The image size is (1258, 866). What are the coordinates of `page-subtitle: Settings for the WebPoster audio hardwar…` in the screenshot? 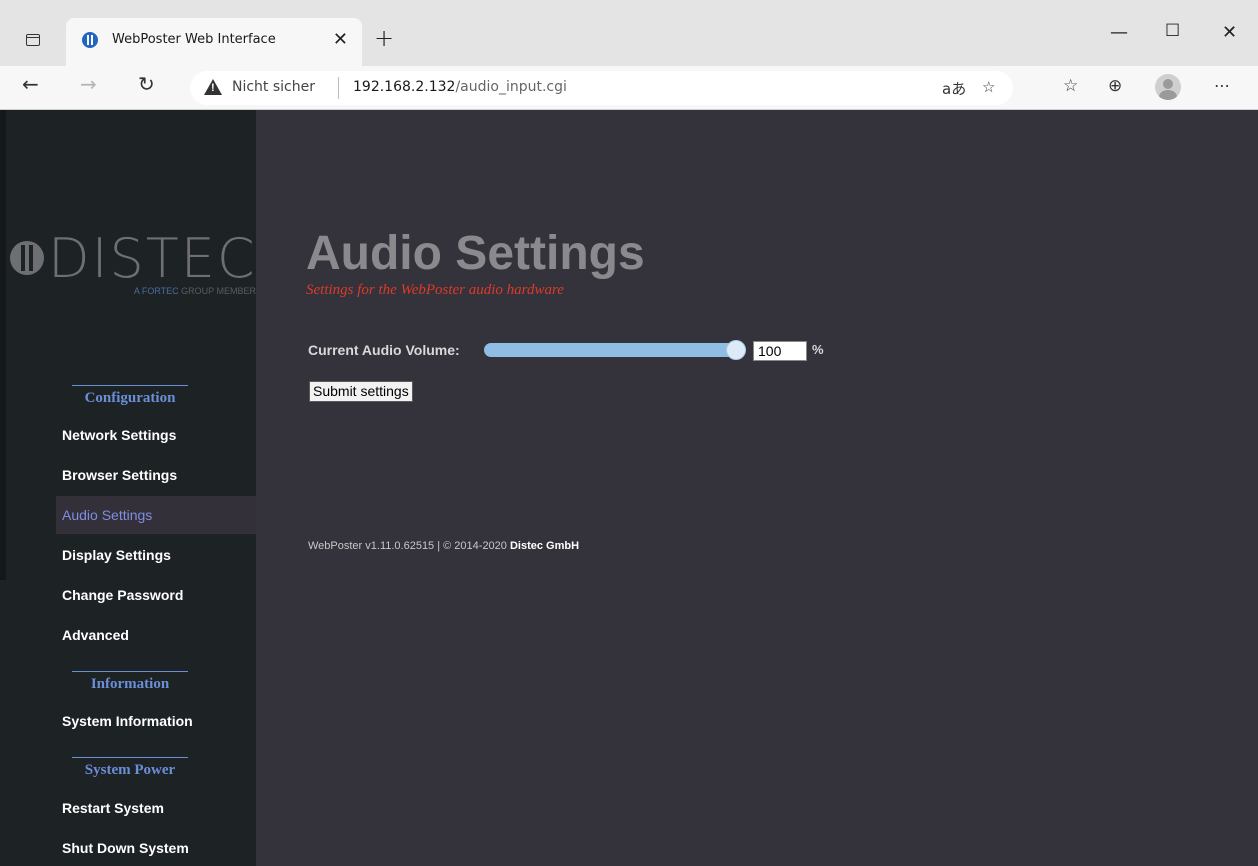 It's located at (435, 290).